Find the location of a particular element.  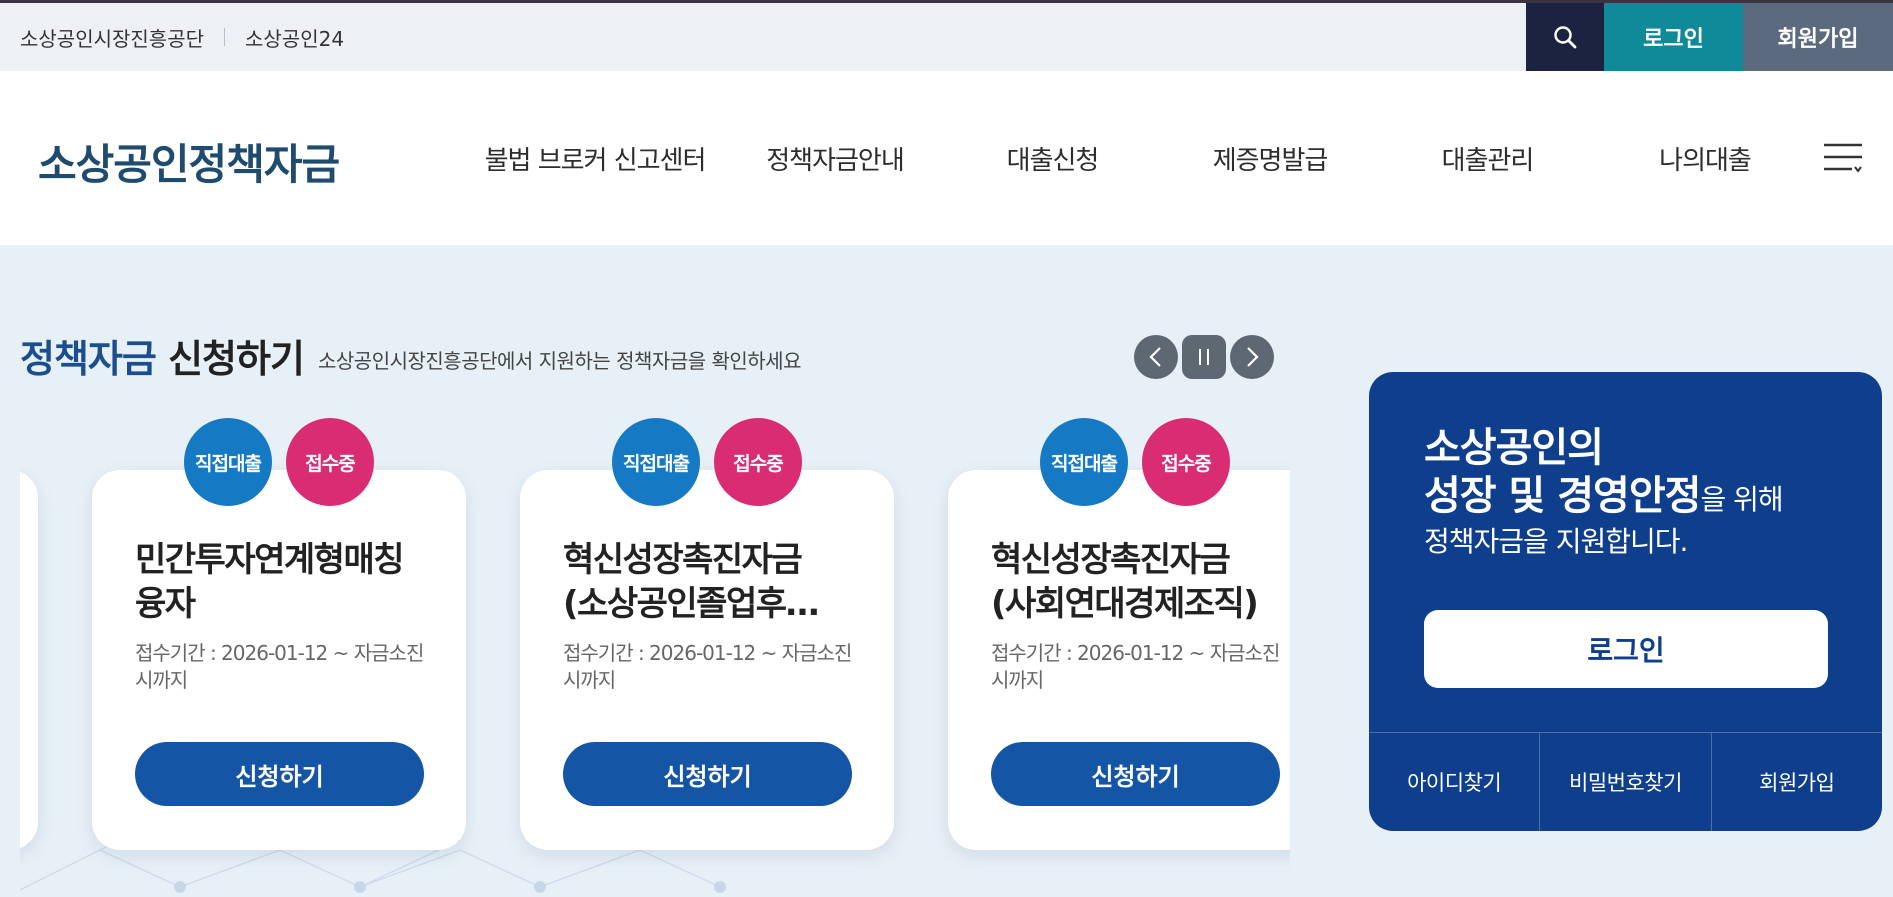

login-panel-links: 아이디찾기 비밀번호찾기 회원가입 is located at coordinates (1625, 781).